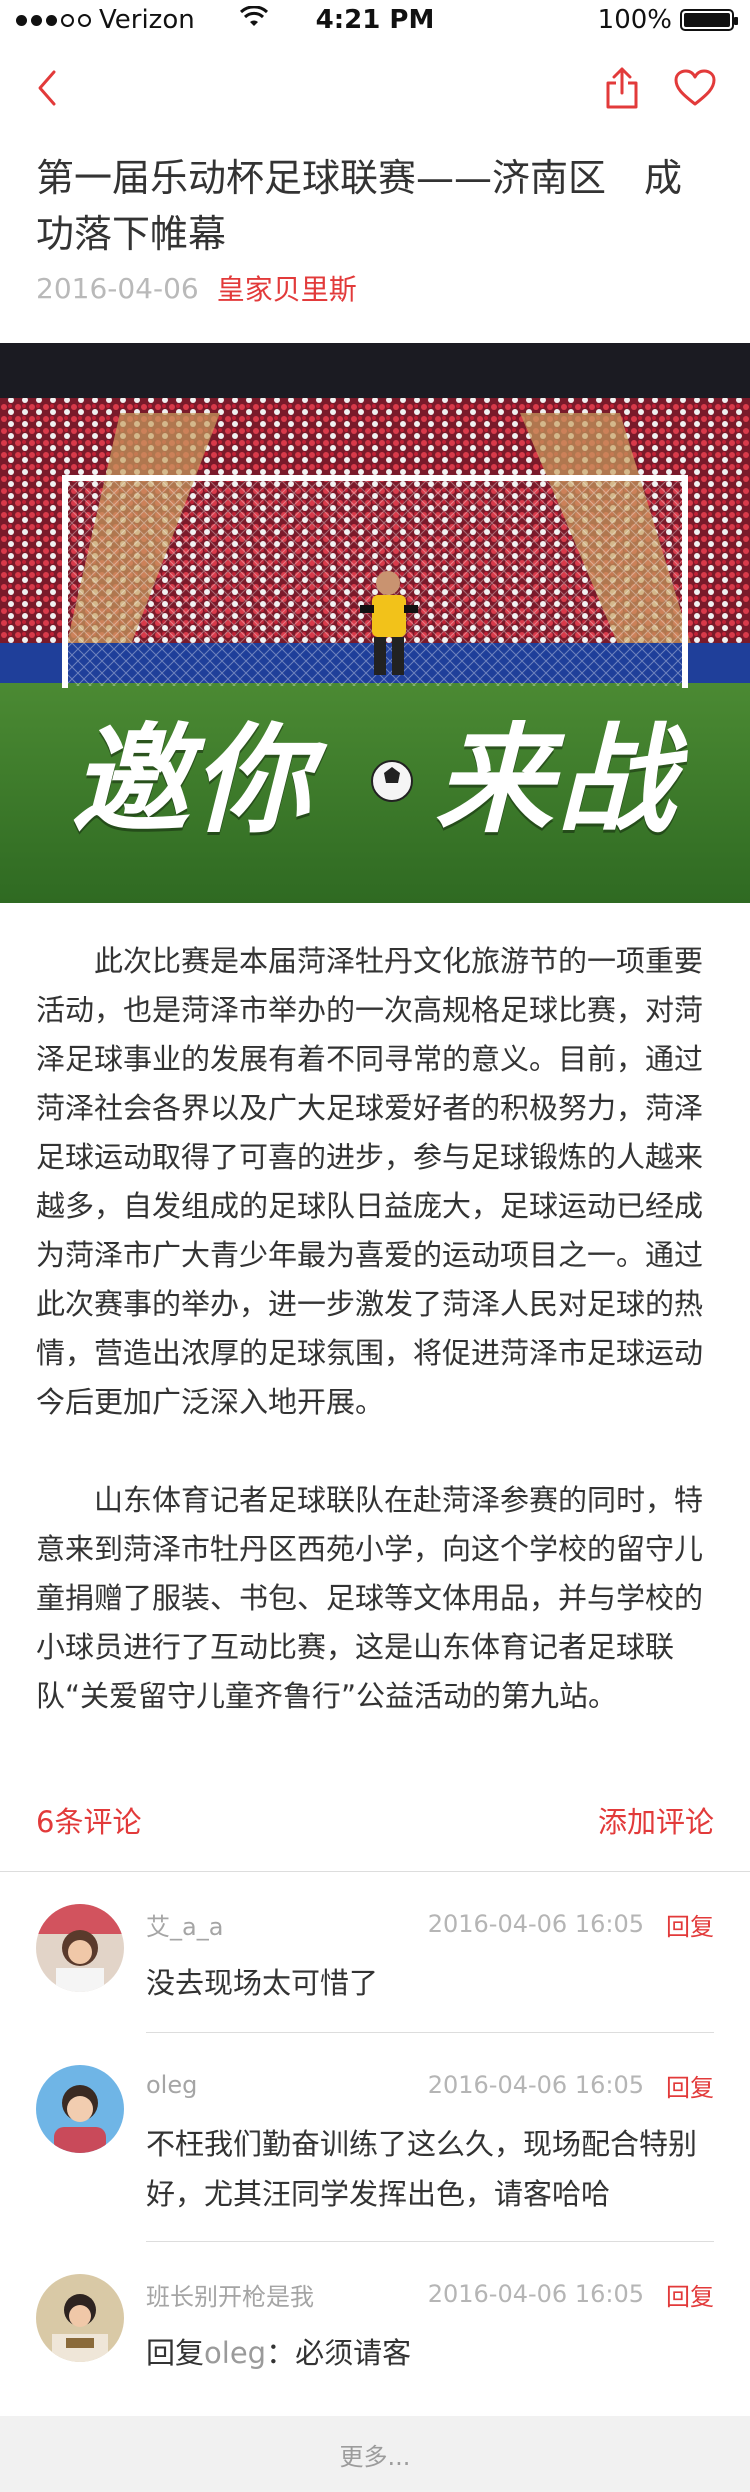  I want to click on battery-icon, so click(709, 20).